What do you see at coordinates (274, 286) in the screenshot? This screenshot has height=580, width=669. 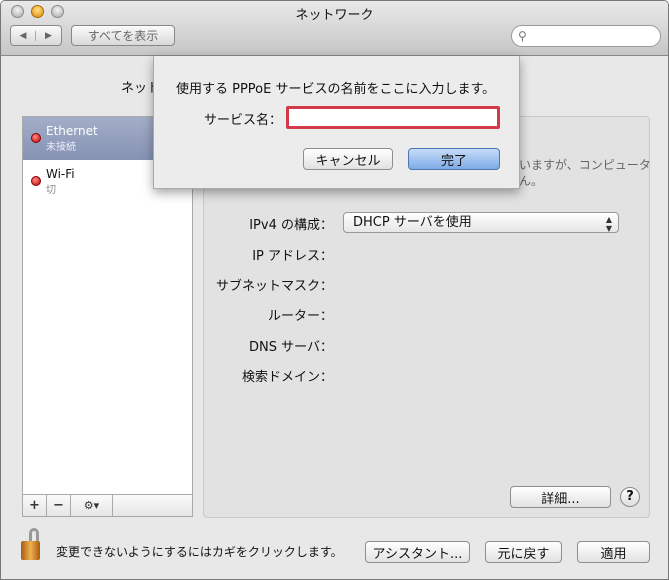 I see `subnet-mask-label: サブネットマスク：` at bounding box center [274, 286].